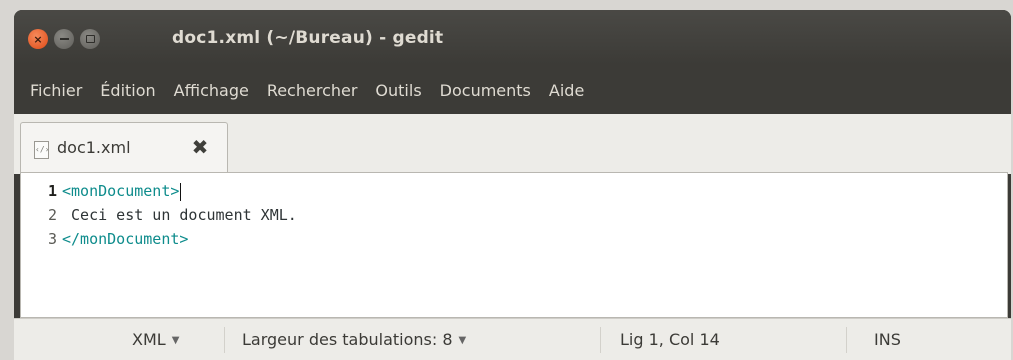  What do you see at coordinates (670, 339) in the screenshot?
I see `cursor-position: Lig 1, Col 14` at bounding box center [670, 339].